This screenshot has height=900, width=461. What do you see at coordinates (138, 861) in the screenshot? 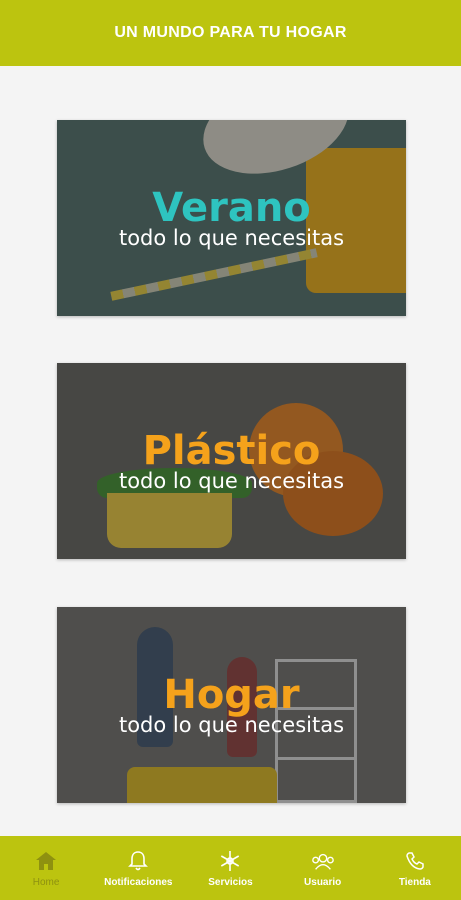
I see `bell-icon` at bounding box center [138, 861].